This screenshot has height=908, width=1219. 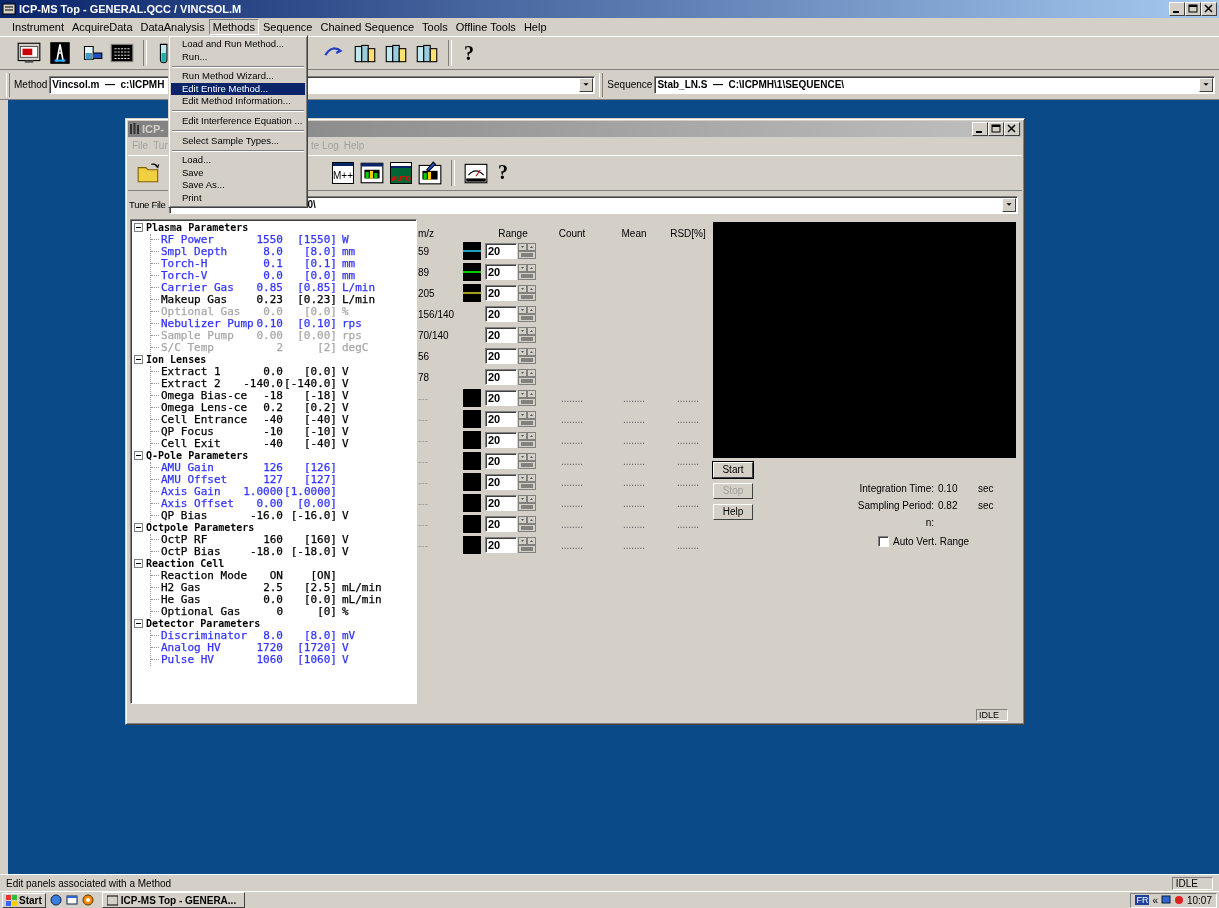 I want to click on parameter-name: Extract 2, so click(x=191, y=383).